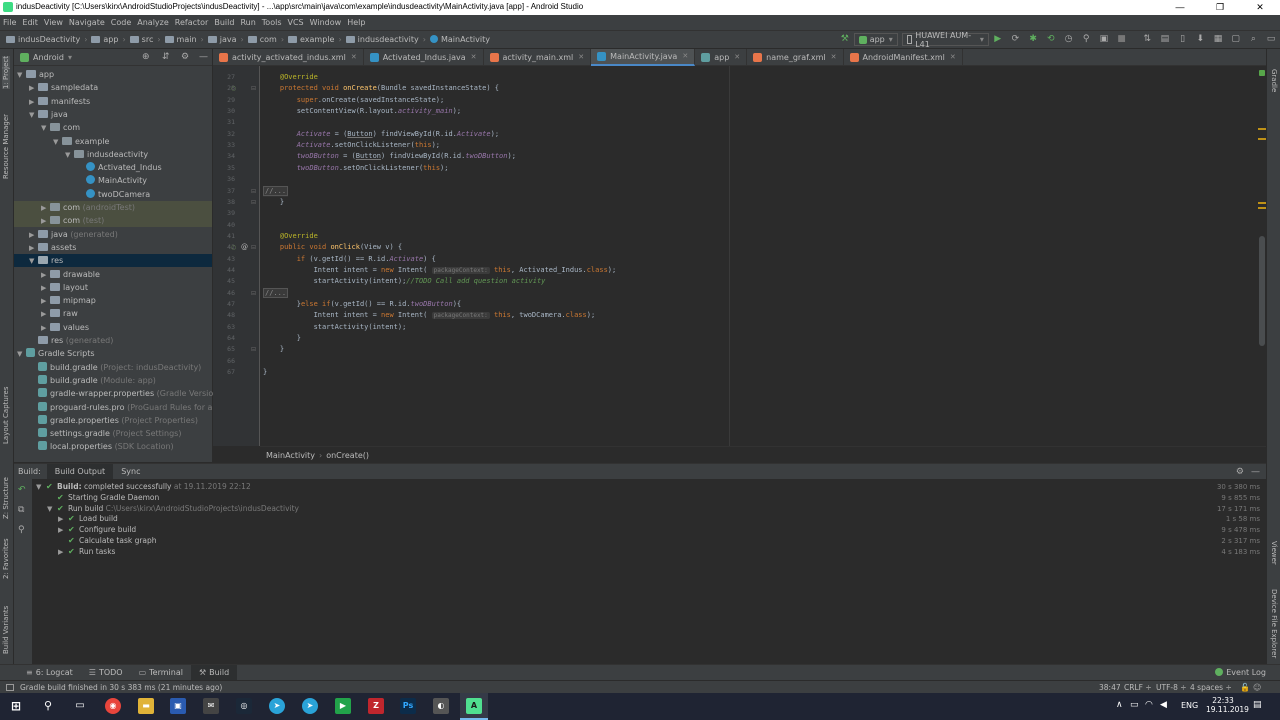 Image resolution: width=1280 pixels, height=720 pixels. What do you see at coordinates (214, 672) in the screenshot?
I see `bottom-tab-build: ⚒ Build` at bounding box center [214, 672].